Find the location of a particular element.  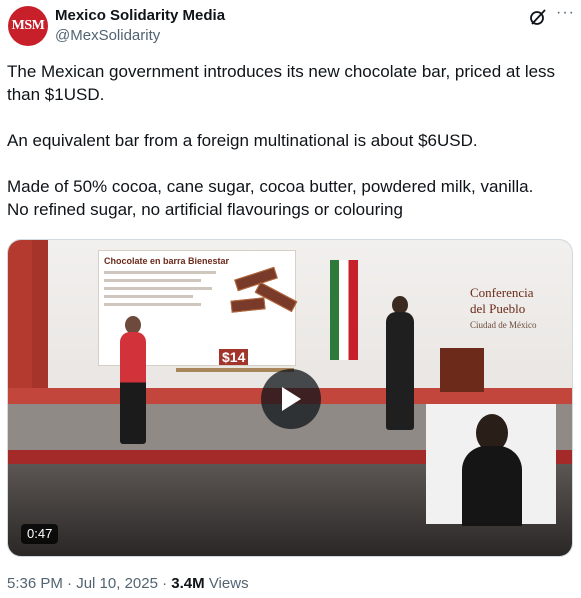

red-pillar is located at coordinates (21, 325).